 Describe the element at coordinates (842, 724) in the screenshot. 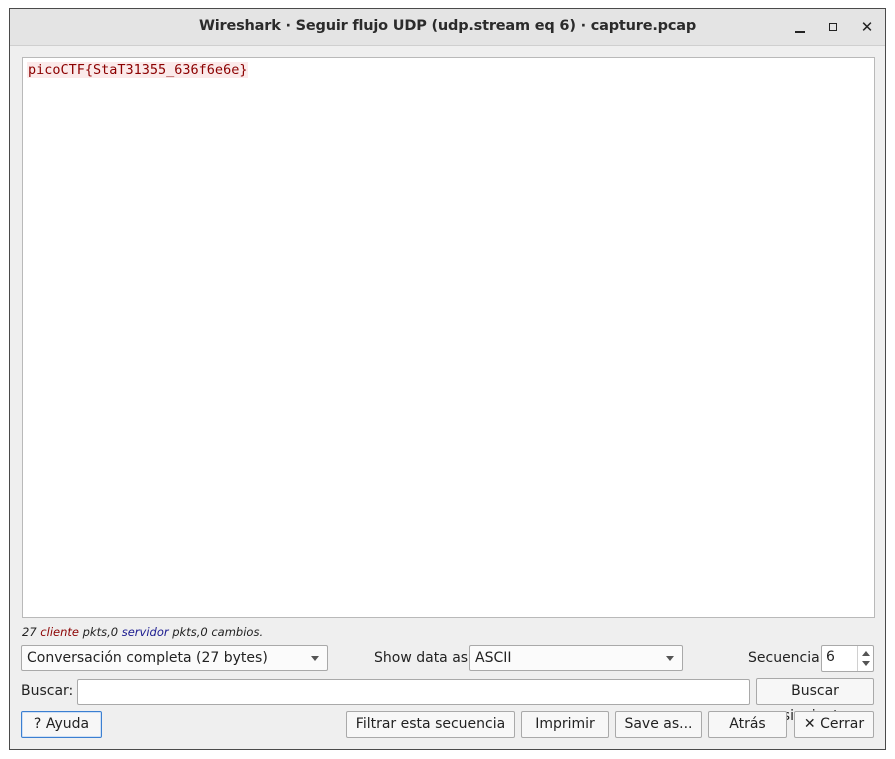

I see `close-label: Cerrar` at that location.